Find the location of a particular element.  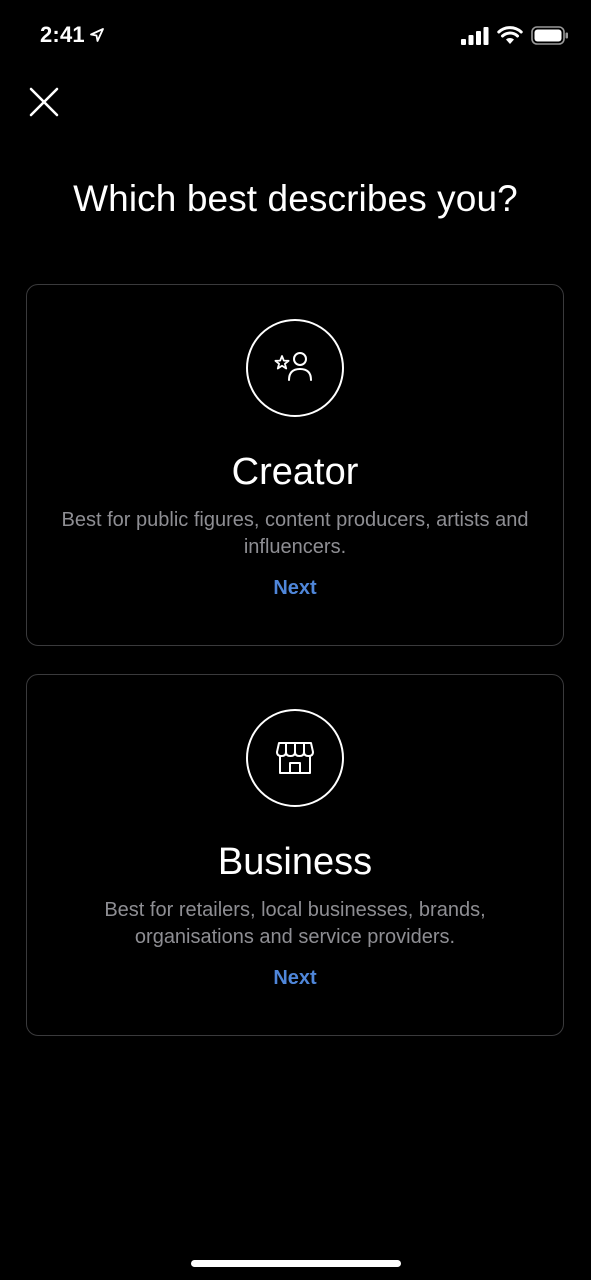

creator-next-container: Next is located at coordinates (295, 588).